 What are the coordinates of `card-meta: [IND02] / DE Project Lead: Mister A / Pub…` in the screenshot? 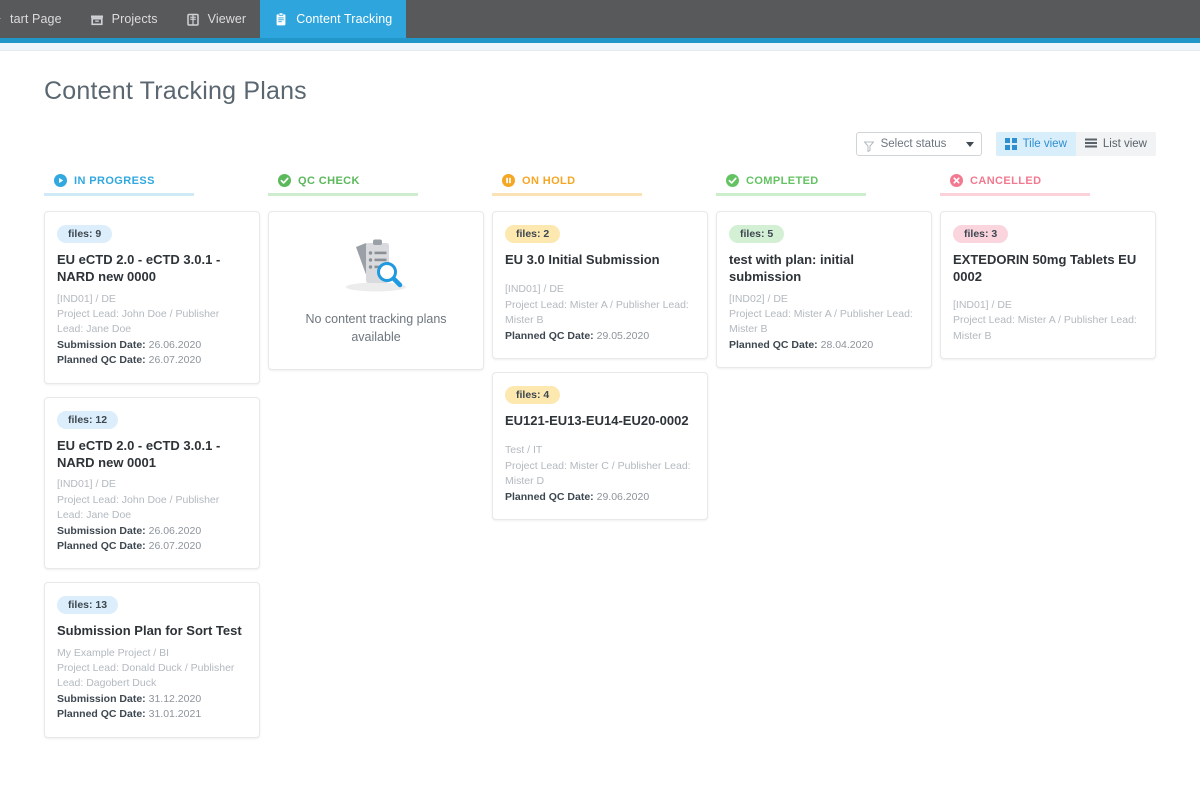 It's located at (824, 323).